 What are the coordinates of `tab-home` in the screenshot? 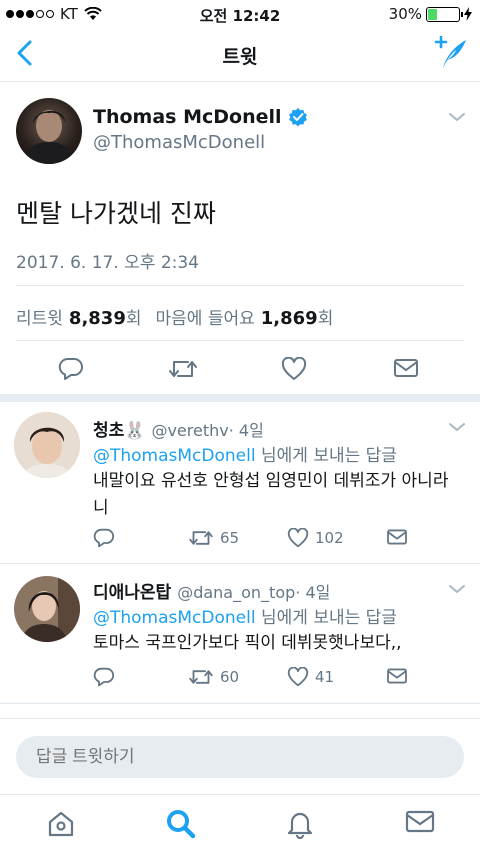 It's located at (61, 826).